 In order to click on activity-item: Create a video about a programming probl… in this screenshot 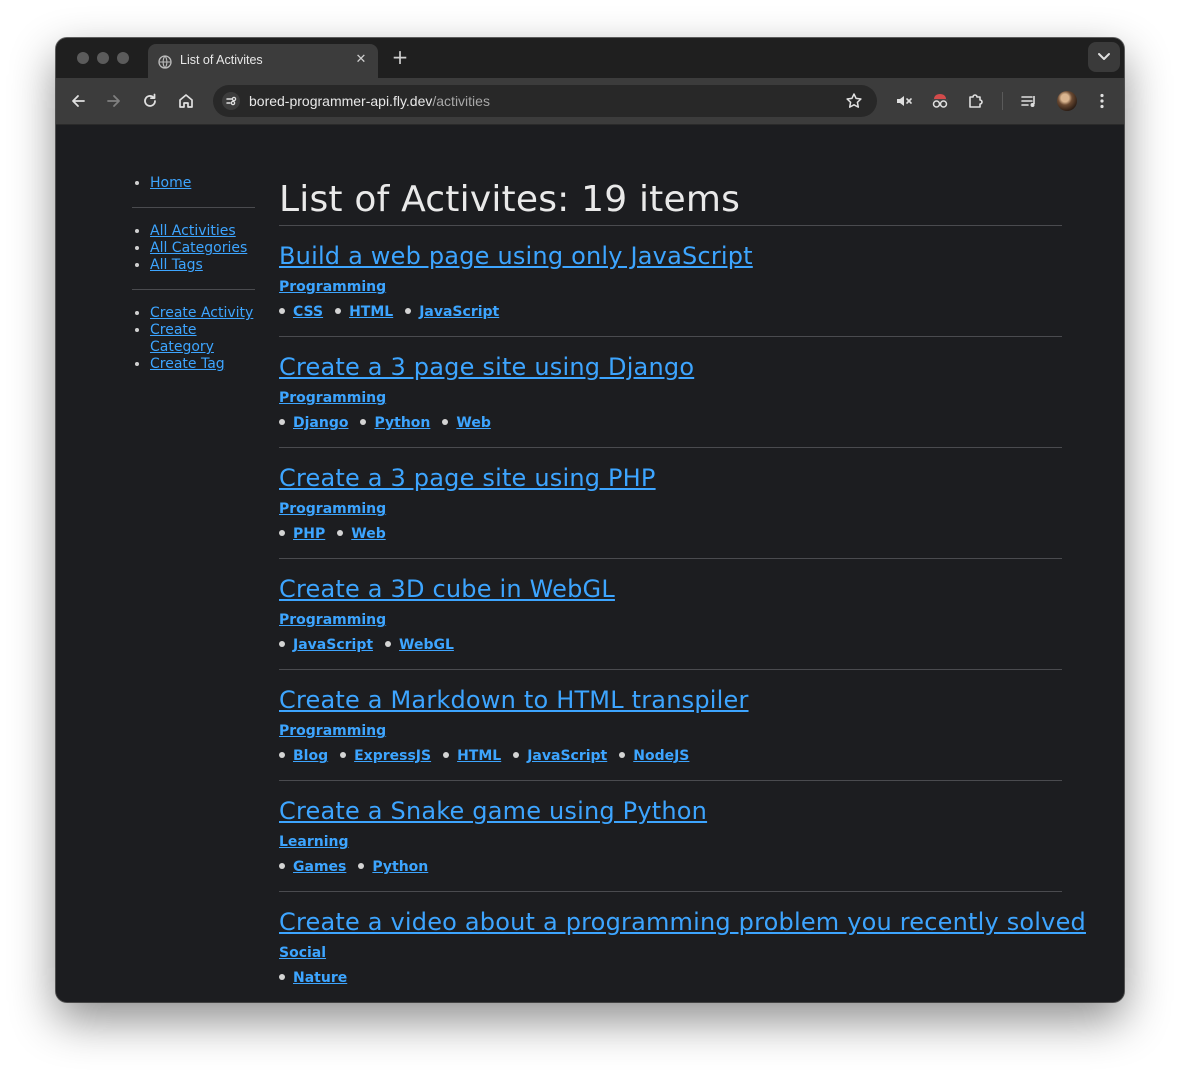, I will do `click(682, 946)`.